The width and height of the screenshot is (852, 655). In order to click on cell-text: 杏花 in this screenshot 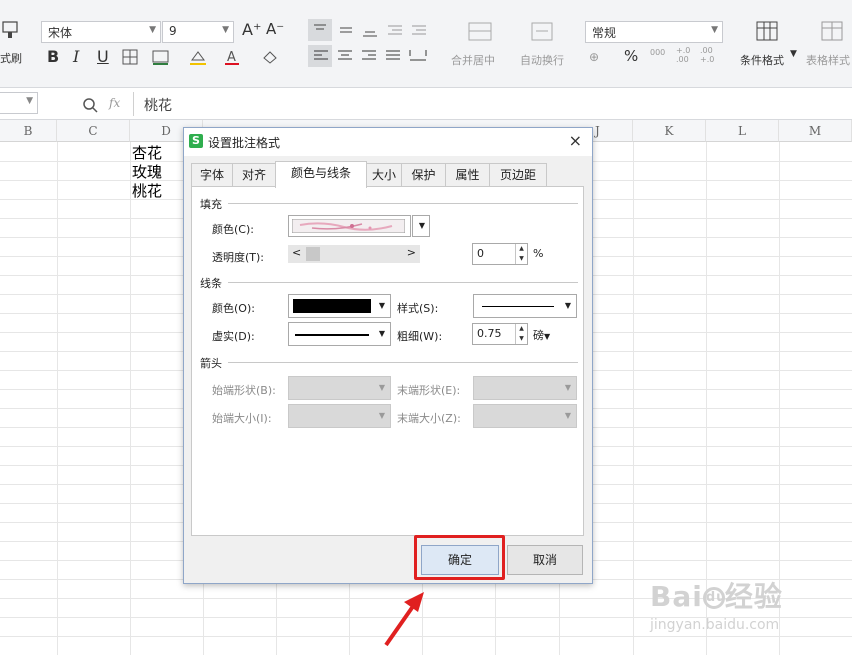, I will do `click(147, 153)`.